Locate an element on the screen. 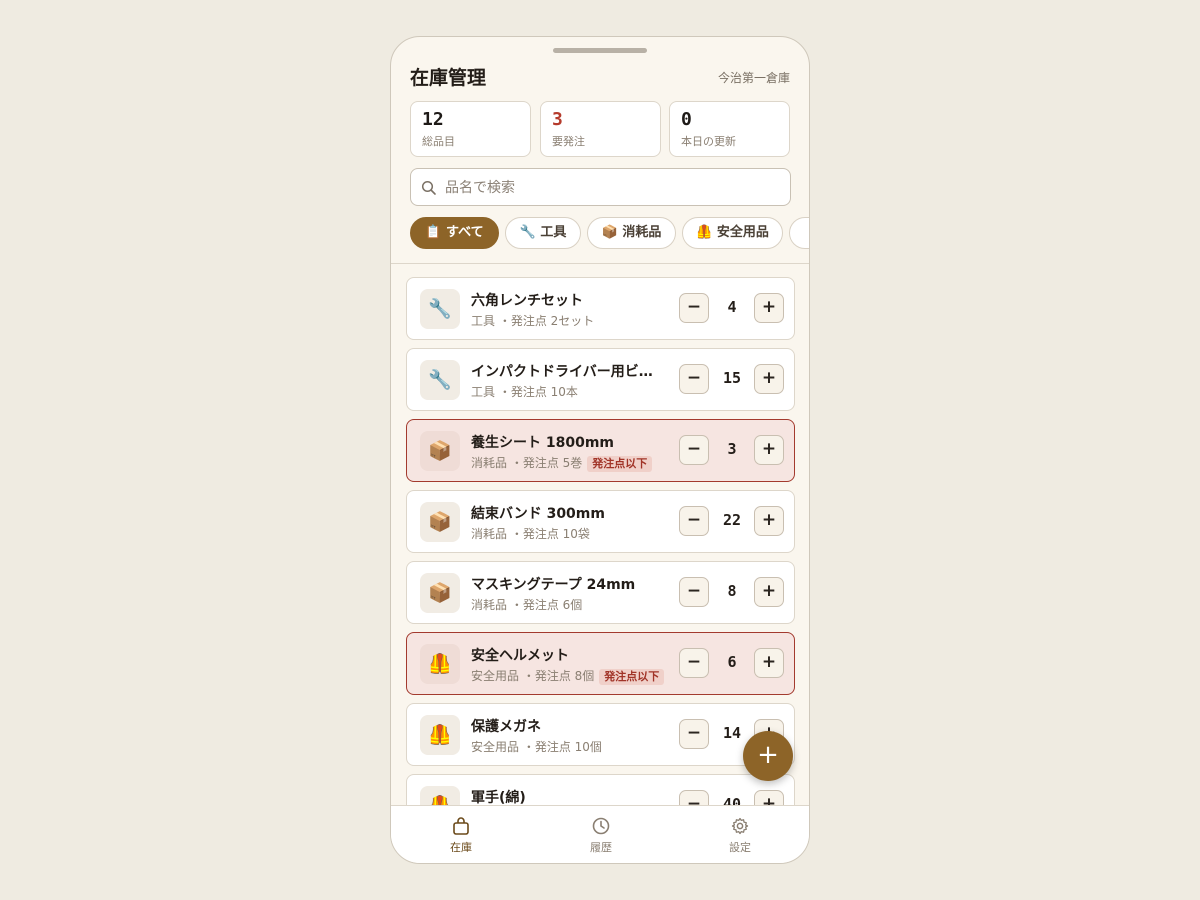 Image resolution: width=1200 pixels, height=900 pixels. nav-item-history: 履歴 is located at coordinates (601, 835).